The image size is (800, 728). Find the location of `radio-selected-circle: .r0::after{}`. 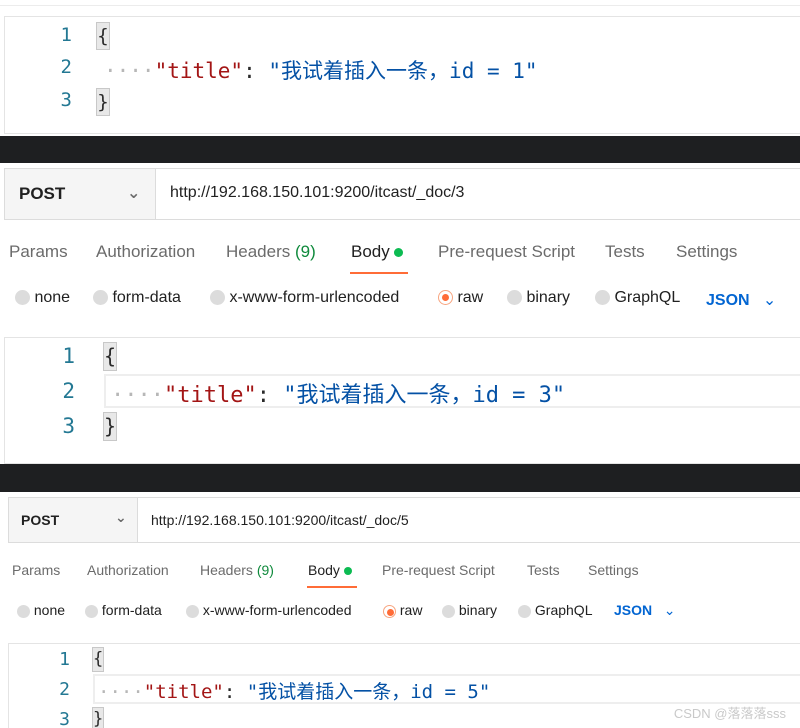

radio-selected-circle: .r0::after{} is located at coordinates (445, 298).